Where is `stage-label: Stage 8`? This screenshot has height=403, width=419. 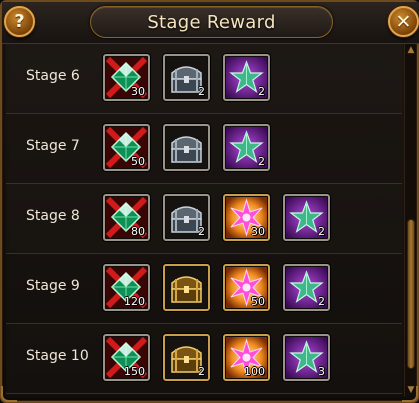 stage-label: Stage 8 is located at coordinates (53, 216).